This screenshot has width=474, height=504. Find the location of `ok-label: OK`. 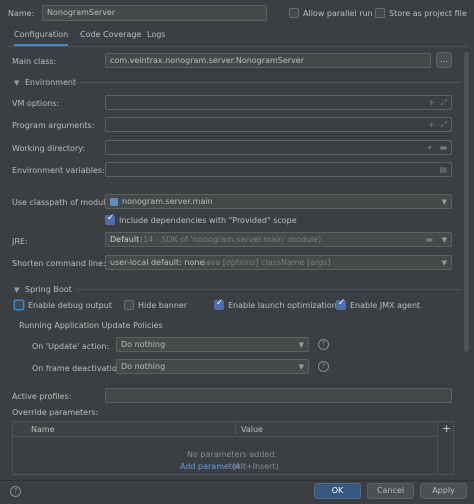

ok-label: OK is located at coordinates (337, 490).